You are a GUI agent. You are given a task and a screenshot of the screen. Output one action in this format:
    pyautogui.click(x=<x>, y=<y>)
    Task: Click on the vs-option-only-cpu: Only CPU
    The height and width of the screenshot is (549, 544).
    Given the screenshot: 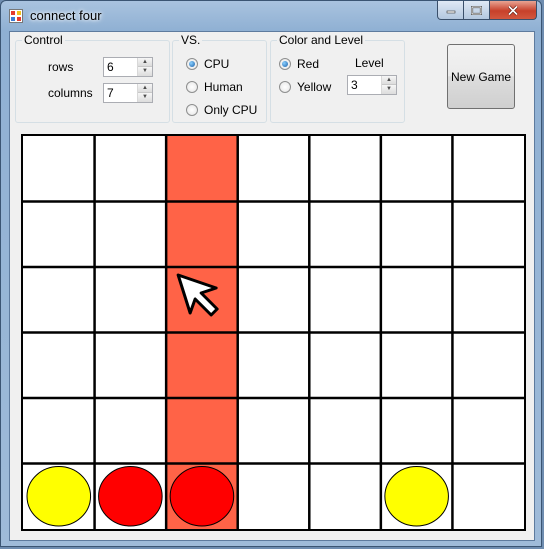 What is the action you would take?
    pyautogui.click(x=221, y=110)
    